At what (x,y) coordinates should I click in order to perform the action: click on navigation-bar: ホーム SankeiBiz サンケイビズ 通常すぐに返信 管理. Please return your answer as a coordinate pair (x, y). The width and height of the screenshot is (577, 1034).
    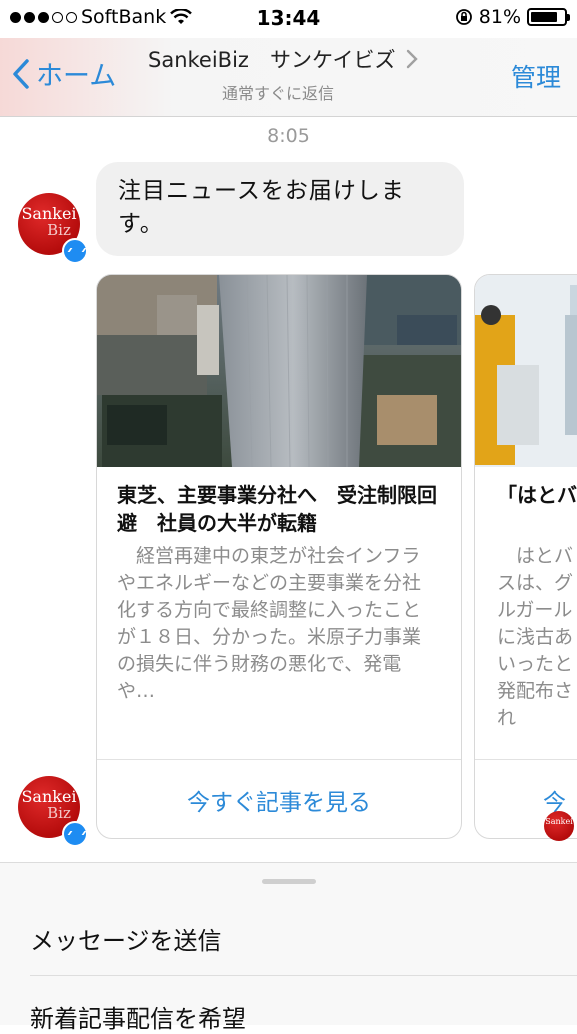
    Looking at the image, I should click on (288, 77).